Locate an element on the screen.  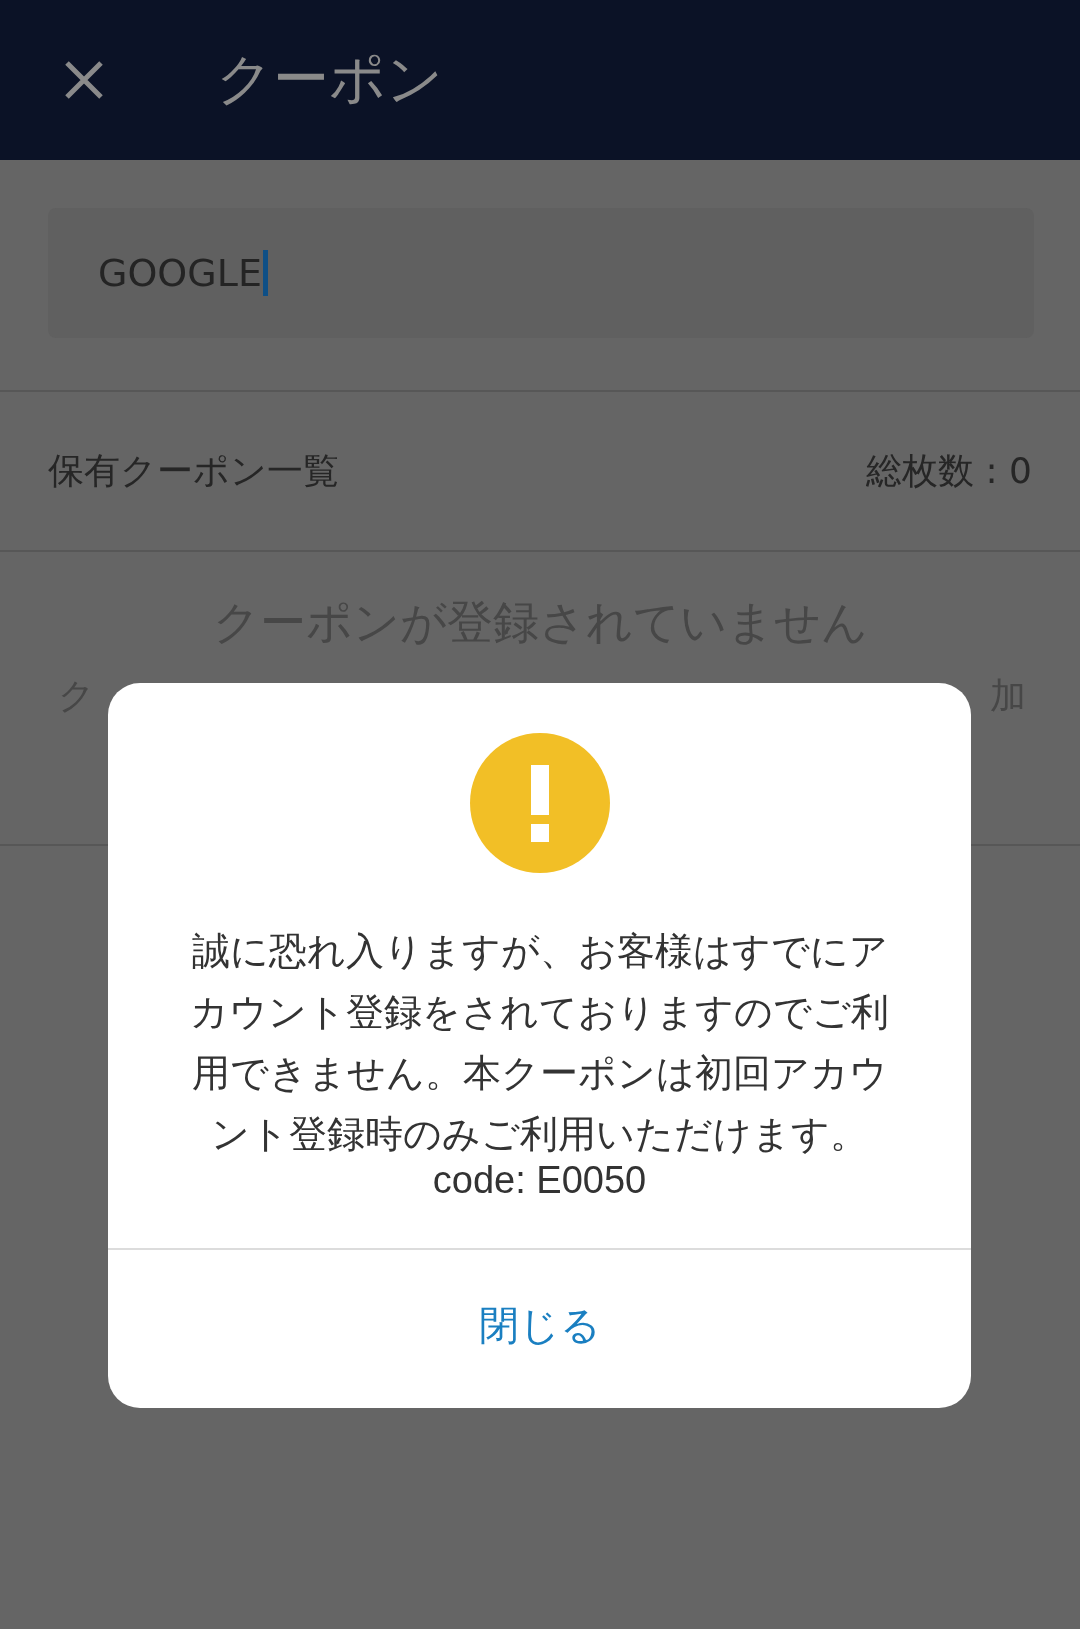
close-button: 閉じる is located at coordinates (539, 1325).